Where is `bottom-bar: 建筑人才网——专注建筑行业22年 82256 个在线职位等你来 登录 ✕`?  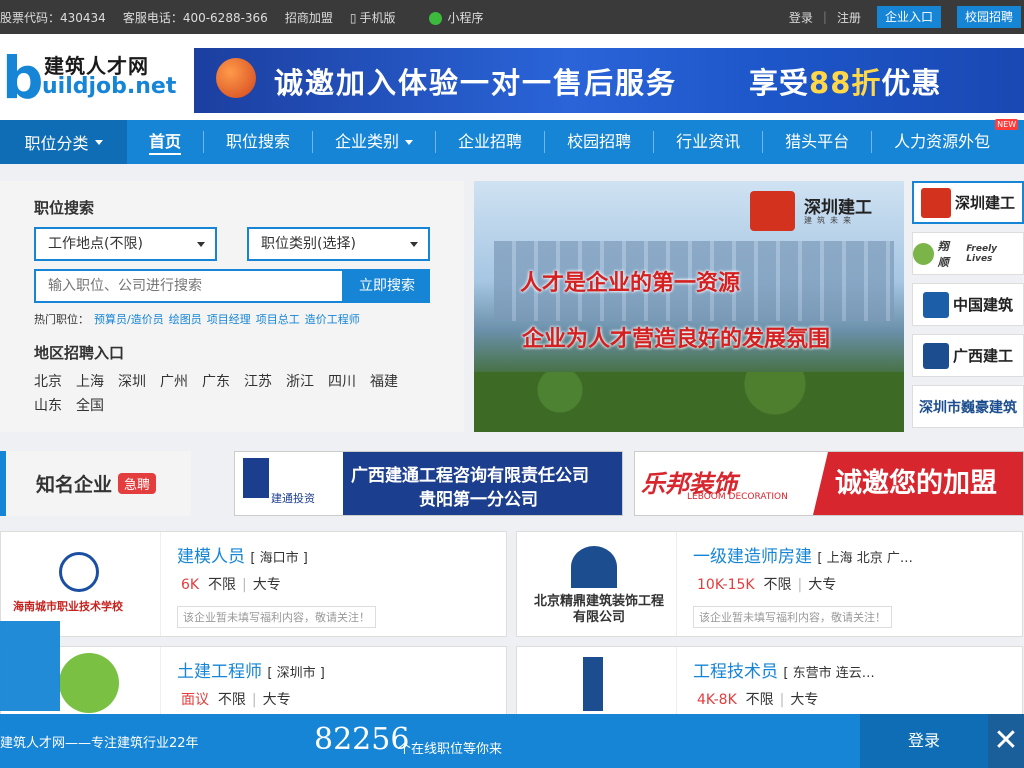 bottom-bar: 建筑人才网——专注建筑行业22年 82256 个在线职位等你来 登录 ✕ is located at coordinates (512, 741).